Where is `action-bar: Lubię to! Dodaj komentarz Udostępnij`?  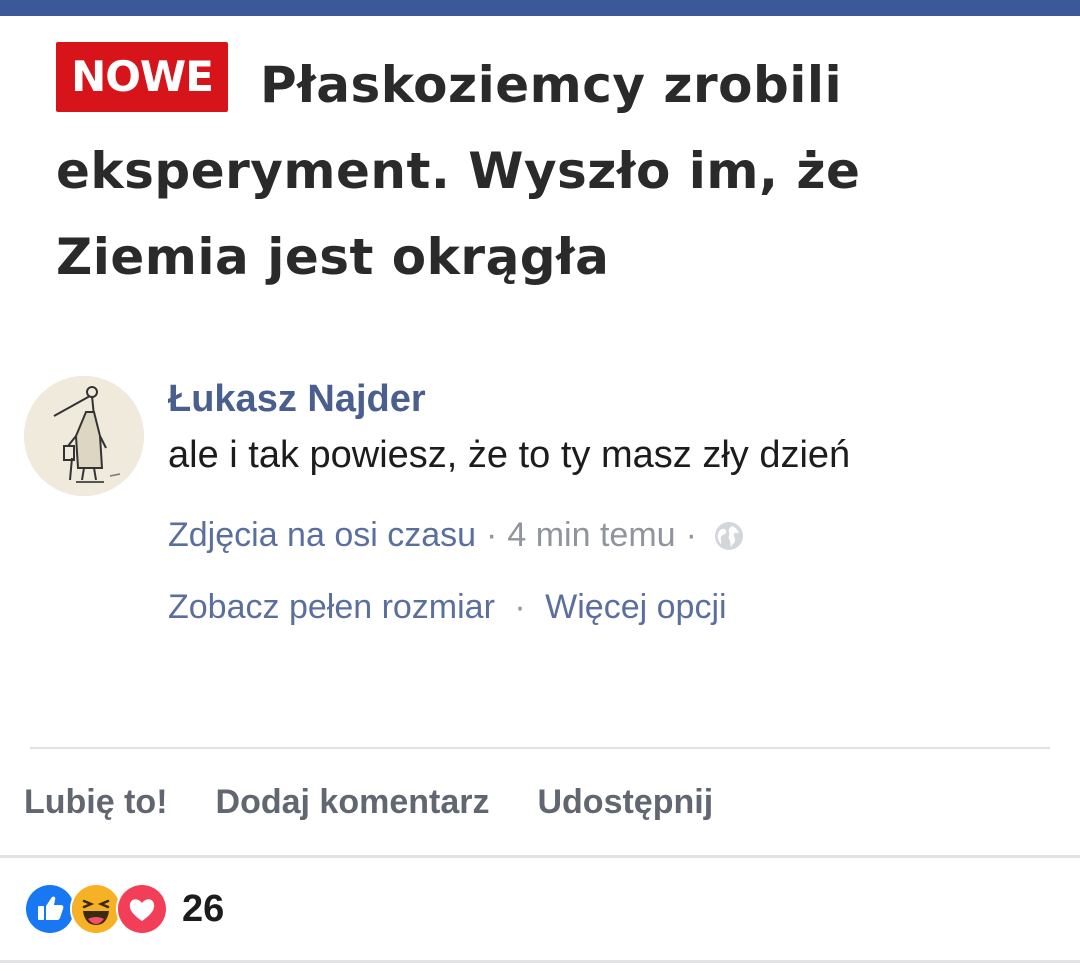
action-bar: Lubię to! Dodaj komentarz Udostępnij is located at coordinates (368, 802).